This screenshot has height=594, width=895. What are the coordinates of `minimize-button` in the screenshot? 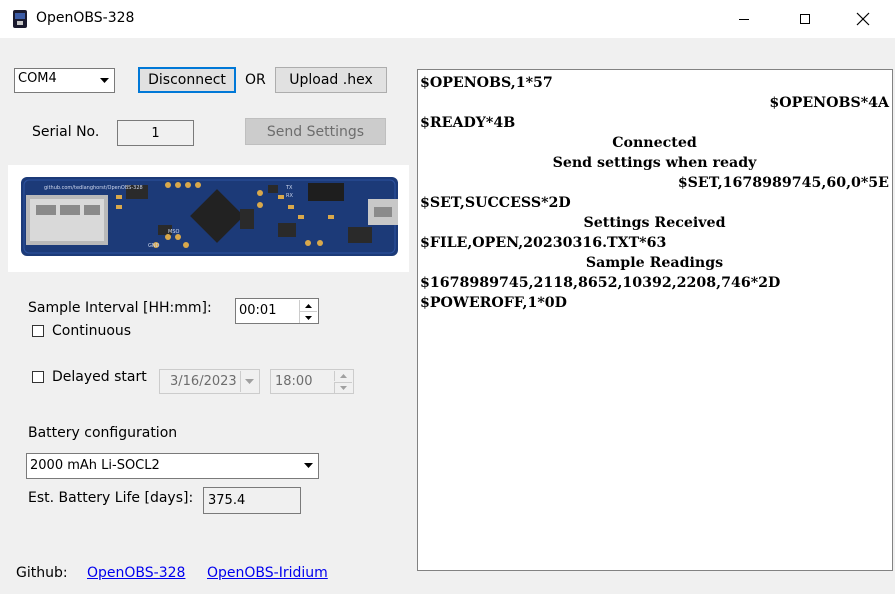 It's located at (744, 19).